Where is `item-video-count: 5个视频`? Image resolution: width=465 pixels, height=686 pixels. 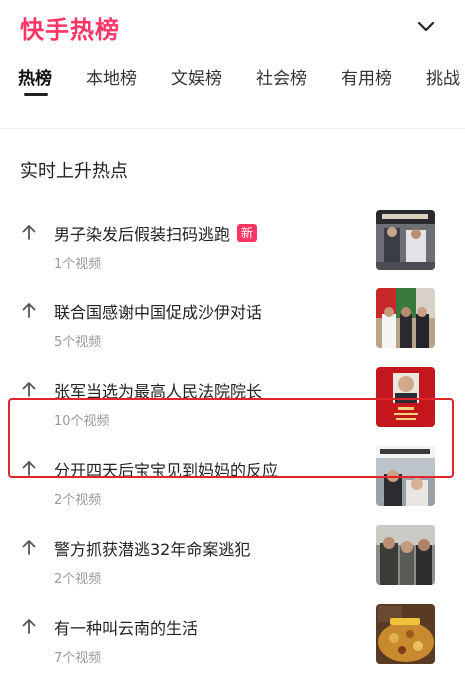
item-video-count: 5个视频 is located at coordinates (78, 342).